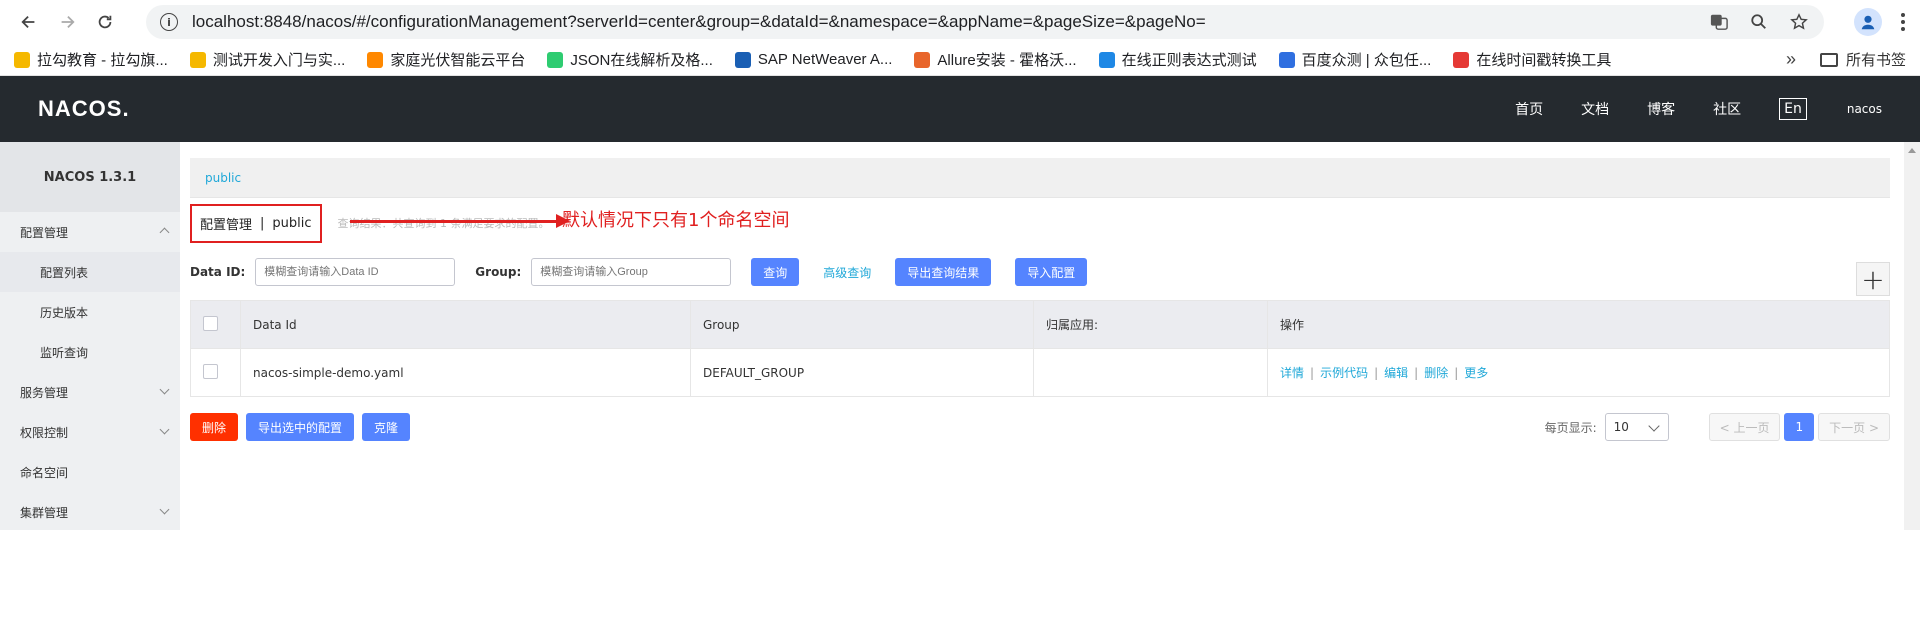 The width and height of the screenshot is (1920, 636). What do you see at coordinates (1529, 109) in the screenshot?
I see `nav-home: 首页` at bounding box center [1529, 109].